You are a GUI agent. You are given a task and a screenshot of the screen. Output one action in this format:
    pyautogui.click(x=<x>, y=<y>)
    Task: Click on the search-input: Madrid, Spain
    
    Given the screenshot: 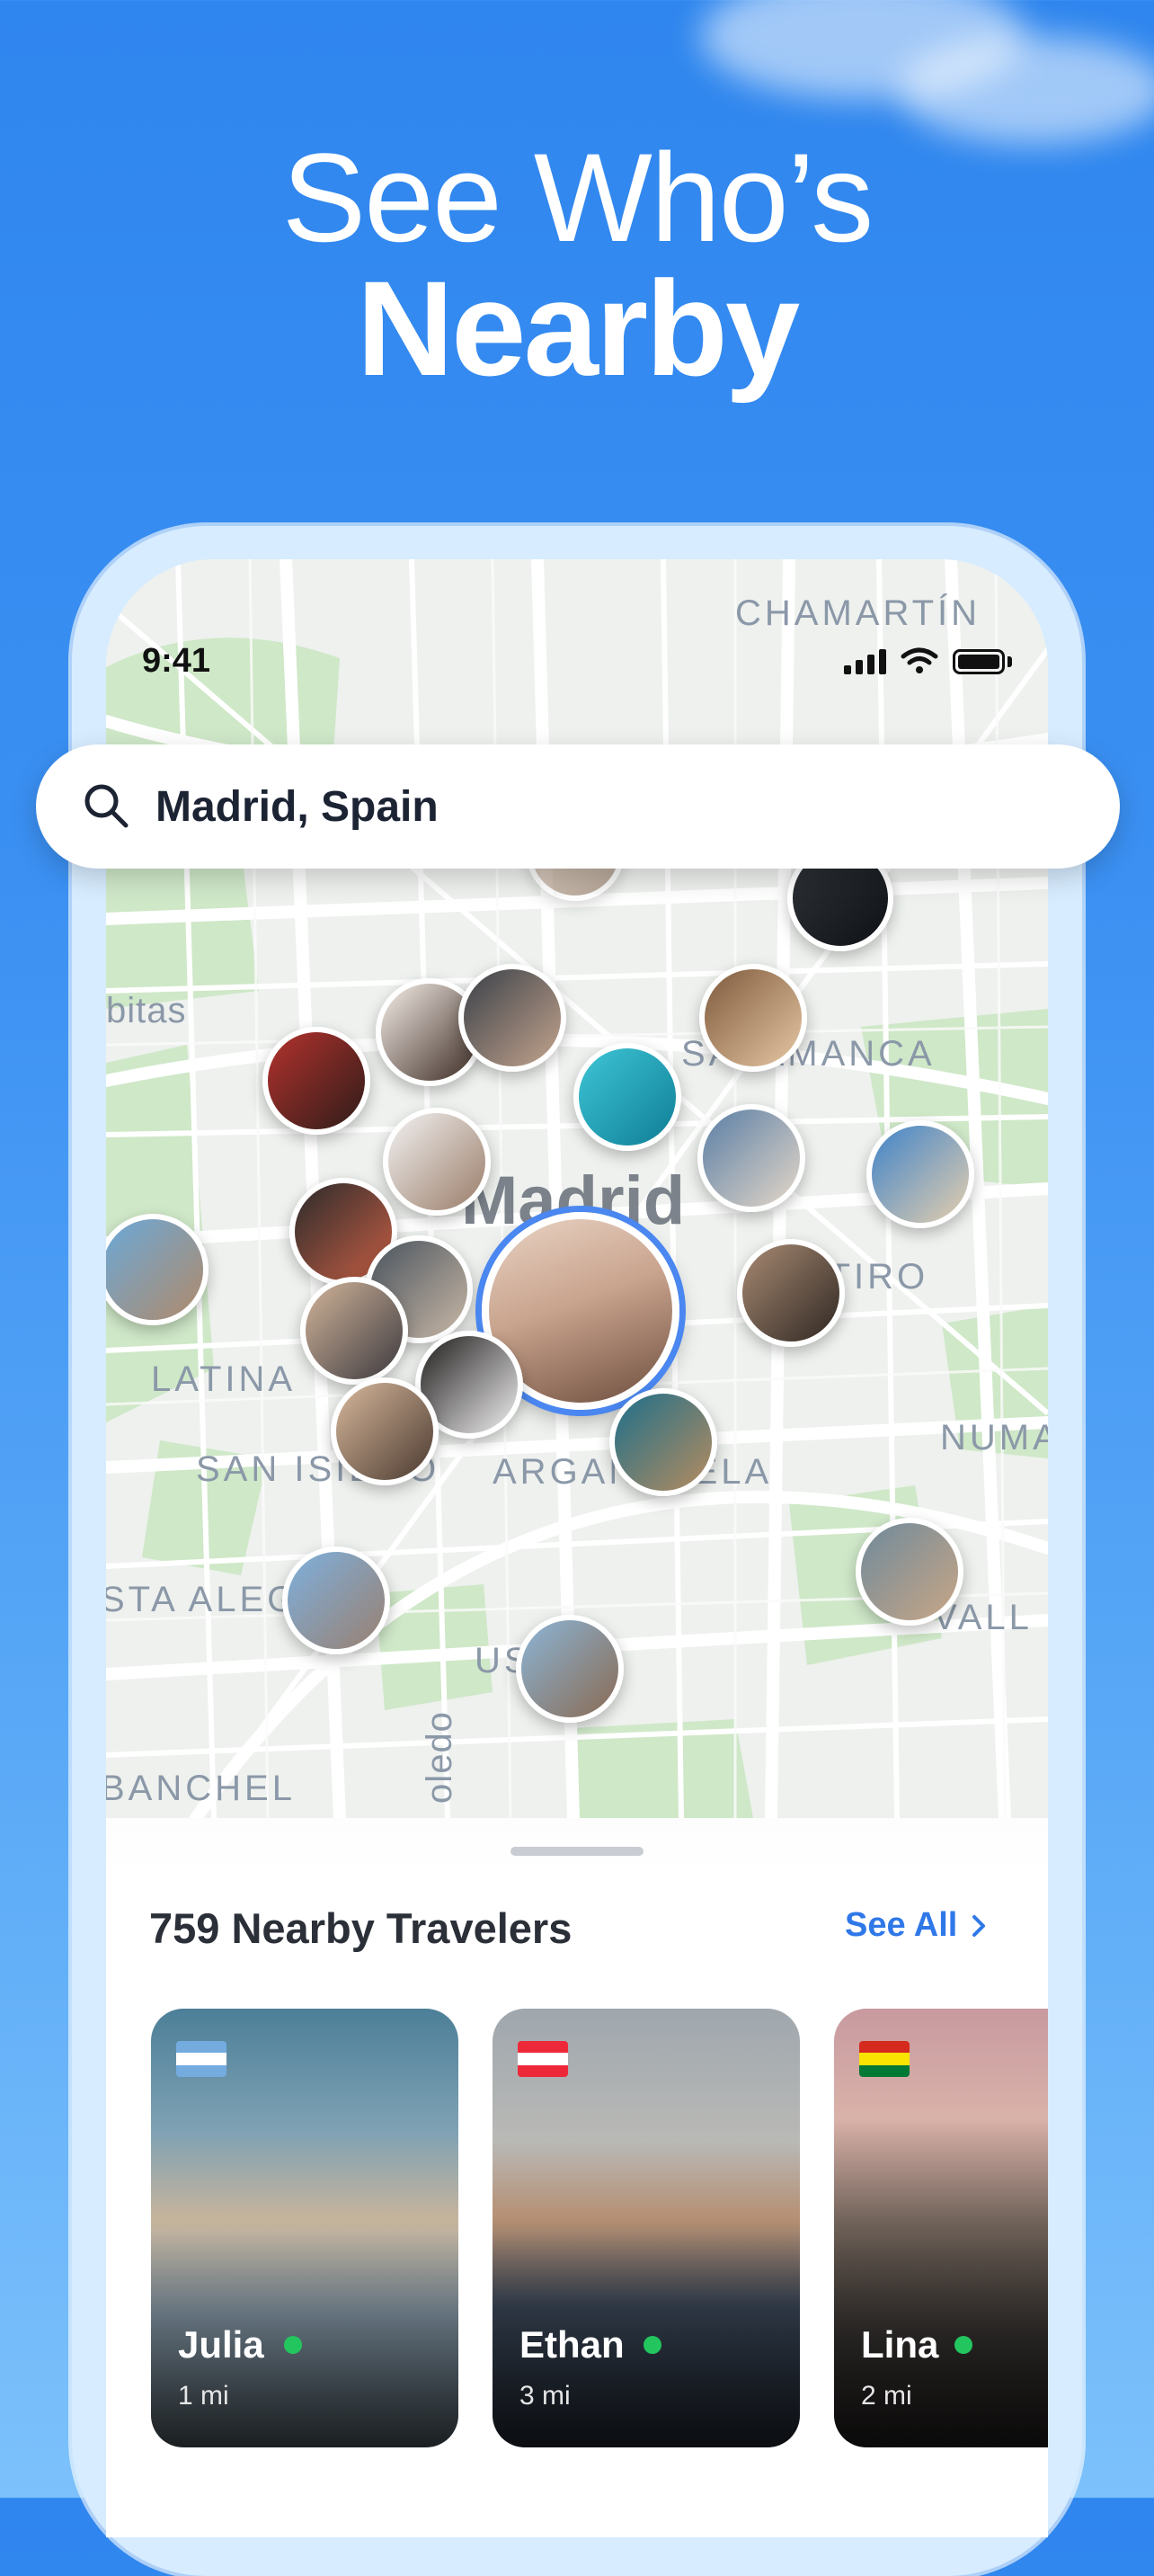 What is the action you would take?
    pyautogui.click(x=297, y=807)
    